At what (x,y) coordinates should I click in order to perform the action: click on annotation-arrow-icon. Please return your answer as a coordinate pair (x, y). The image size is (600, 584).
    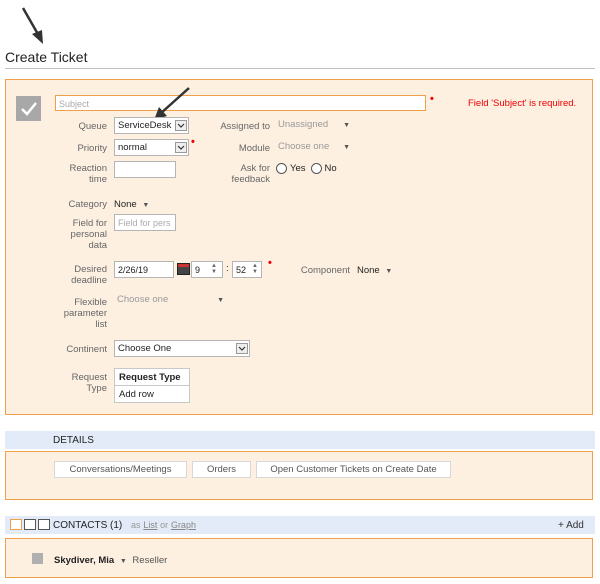
    Looking at the image, I should click on (32, 25).